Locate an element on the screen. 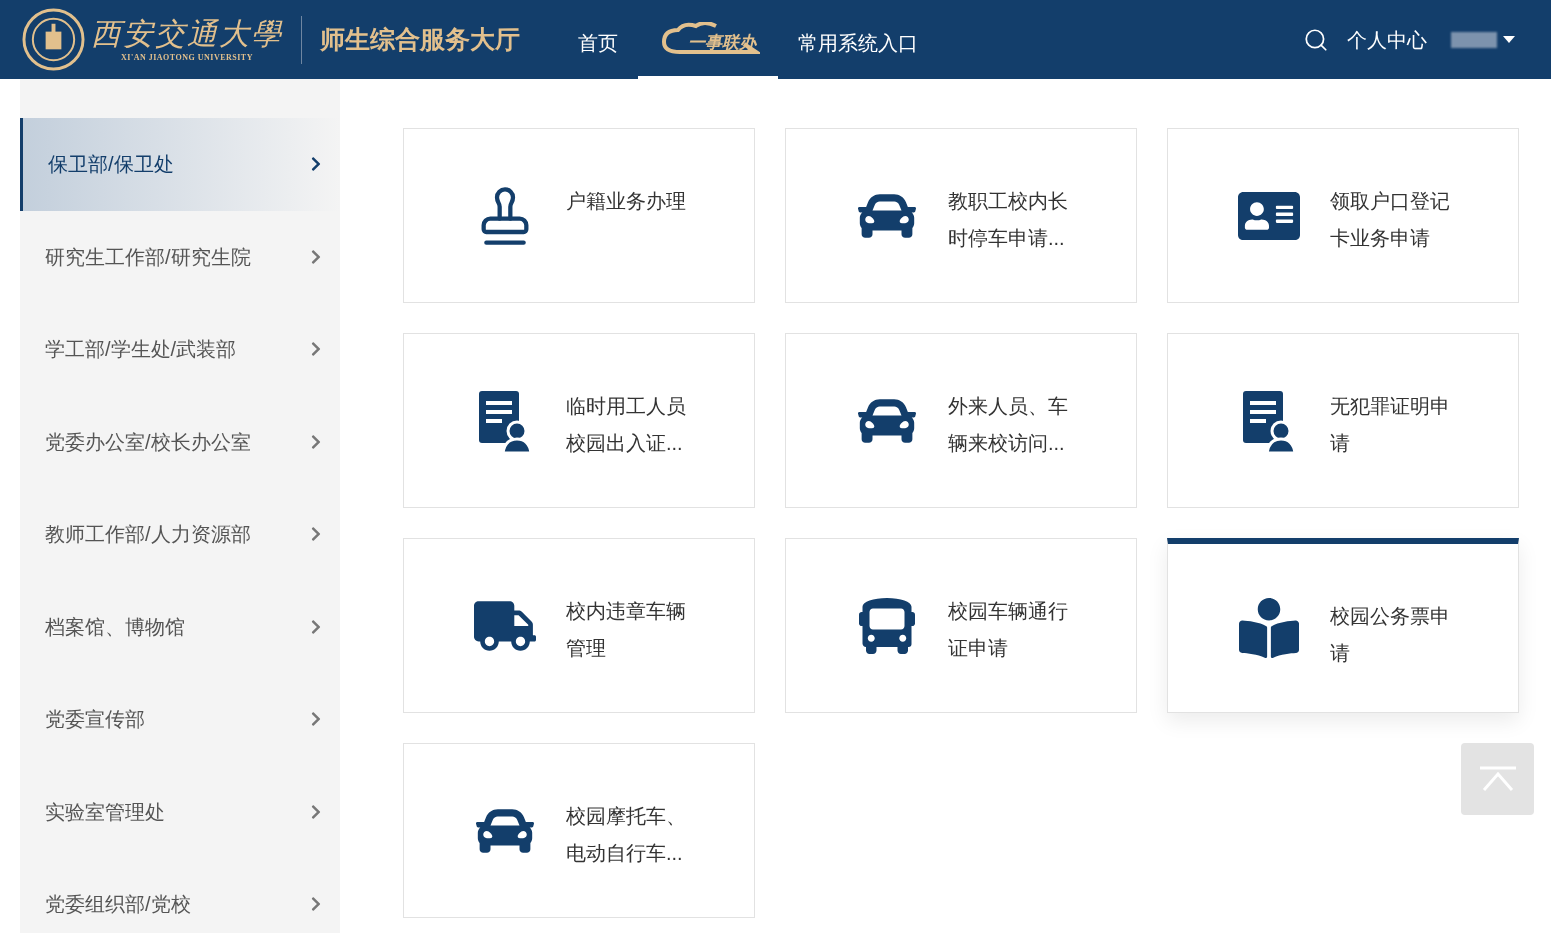 The image size is (1551, 933). bus-icon is located at coordinates (887, 625).